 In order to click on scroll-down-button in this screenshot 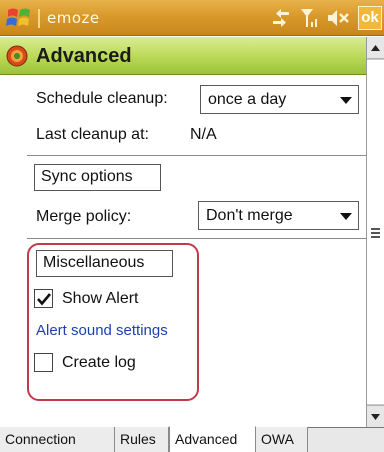, I will do `click(375, 416)`.